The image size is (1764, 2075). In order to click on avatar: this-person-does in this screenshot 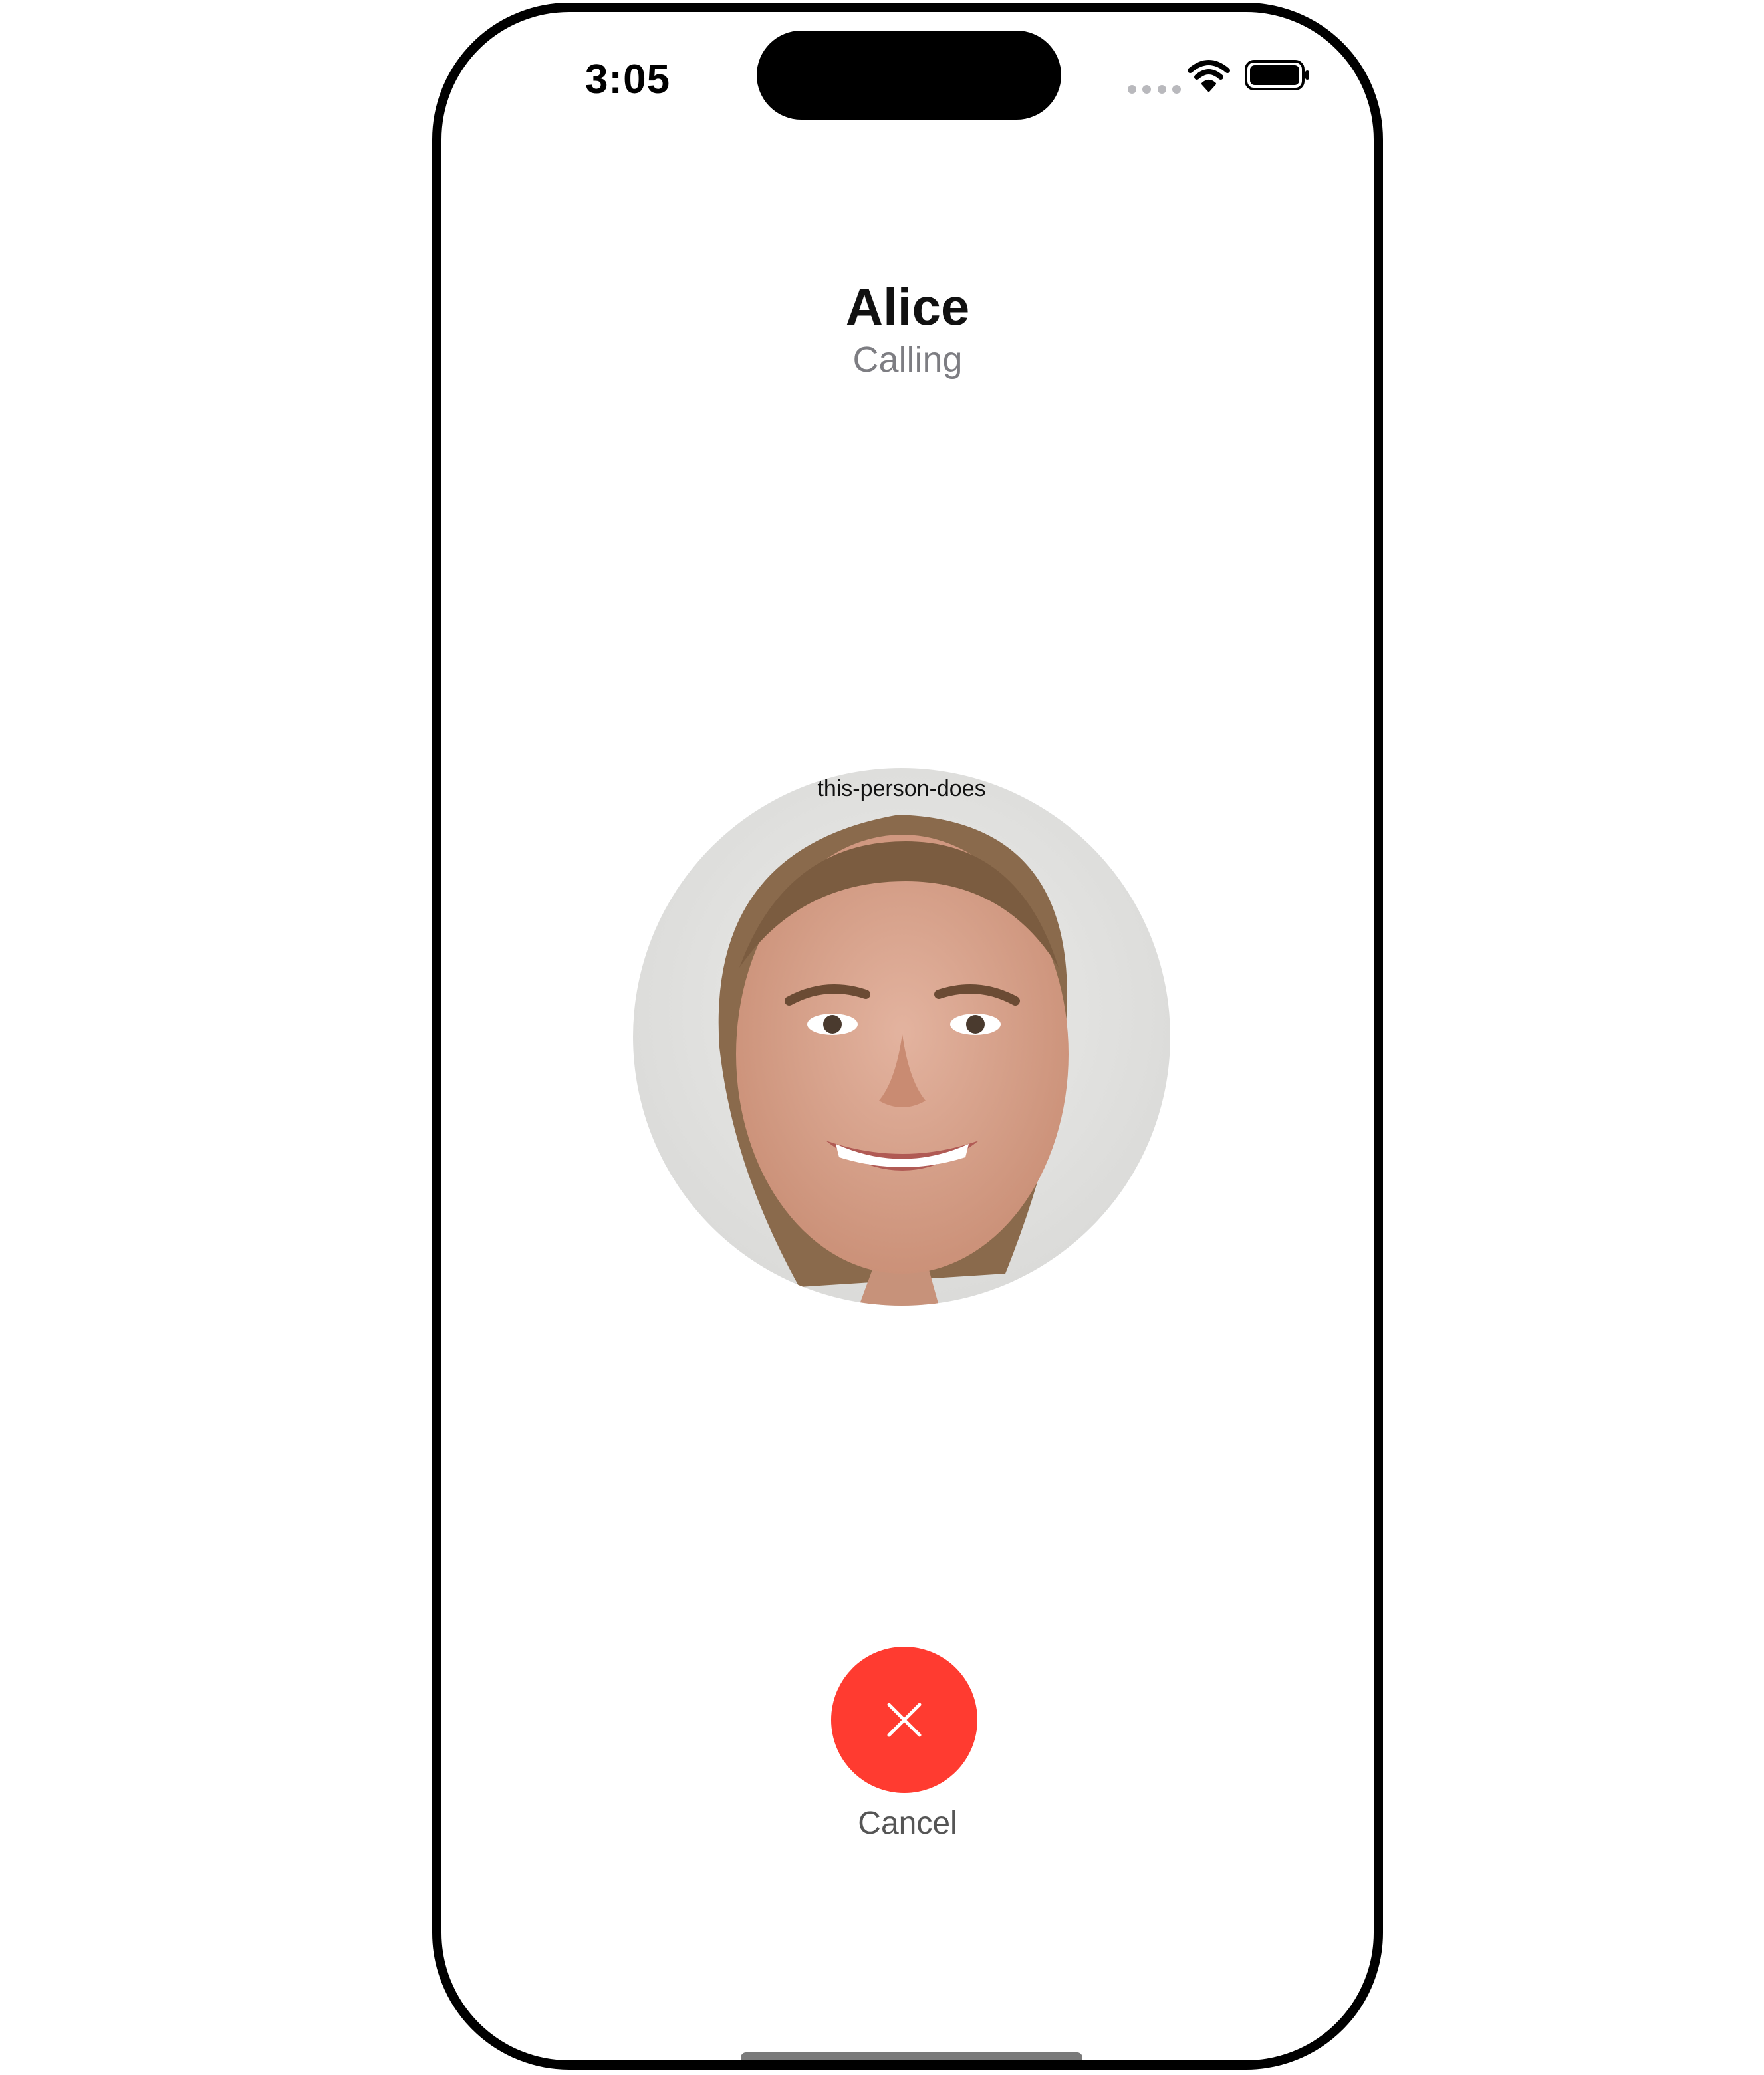, I will do `click(902, 1037)`.